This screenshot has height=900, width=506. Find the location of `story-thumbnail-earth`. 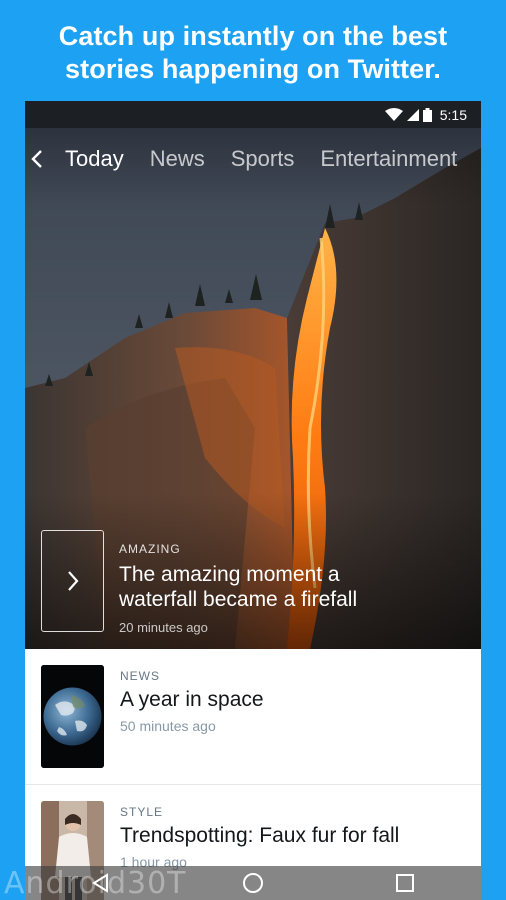

story-thumbnail-earth is located at coordinates (72, 716).